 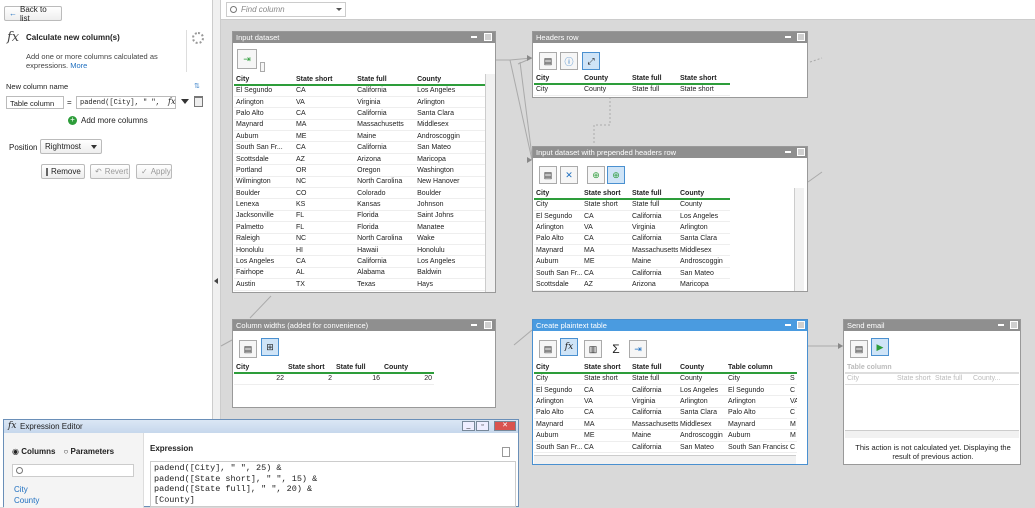 I want to click on table-row: Portland OR Oregon Washington, so click(x=359, y=170).